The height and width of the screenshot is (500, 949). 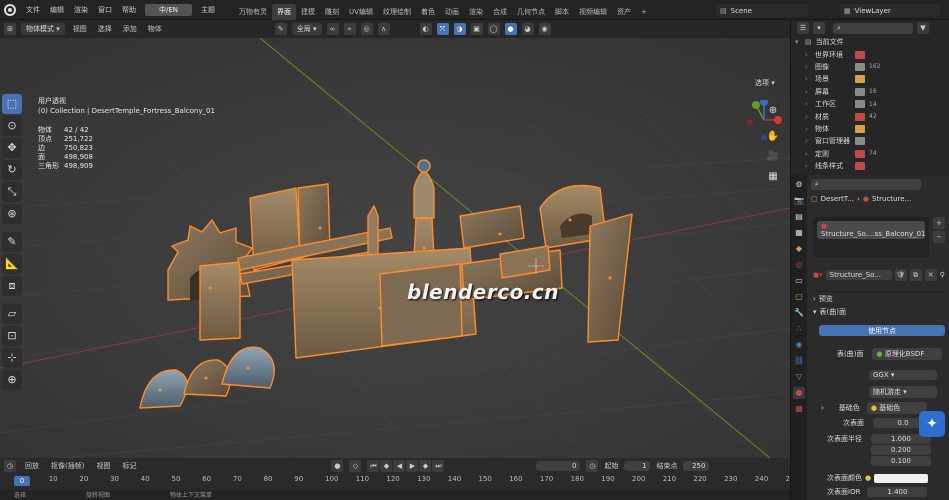 What do you see at coordinates (32, 466) in the screenshot?
I see `menu-playback: 回放` at bounding box center [32, 466].